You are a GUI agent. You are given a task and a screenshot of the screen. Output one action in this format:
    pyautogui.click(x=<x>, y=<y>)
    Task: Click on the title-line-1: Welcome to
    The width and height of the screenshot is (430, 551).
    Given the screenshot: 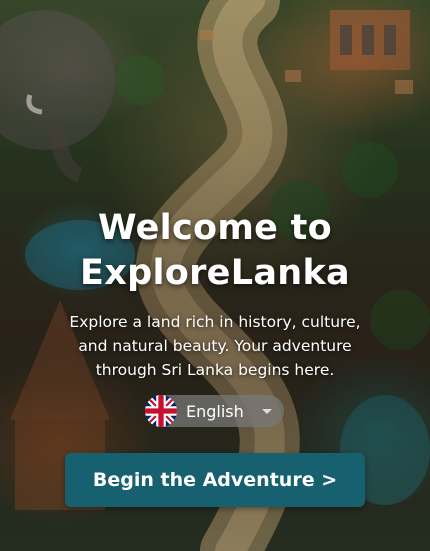 What is the action you would take?
    pyautogui.click(x=215, y=228)
    